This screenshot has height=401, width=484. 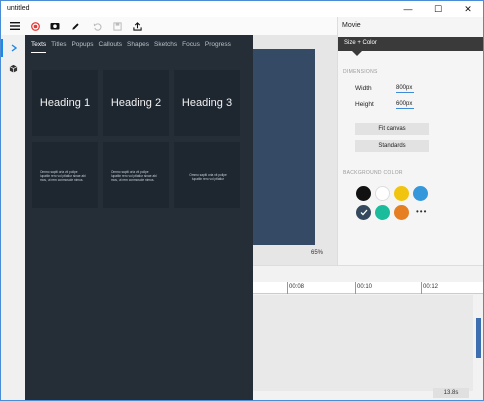 I want to click on chevron-right-icon, so click(x=14, y=48).